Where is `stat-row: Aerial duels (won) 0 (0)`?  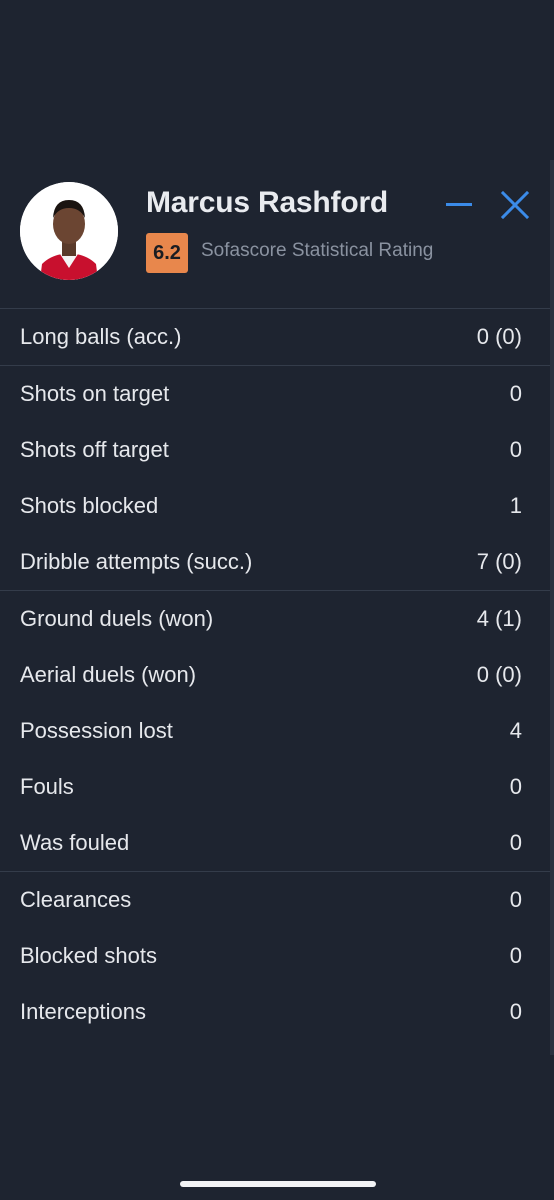 stat-row: Aerial duels (won) 0 (0) is located at coordinates (275, 675).